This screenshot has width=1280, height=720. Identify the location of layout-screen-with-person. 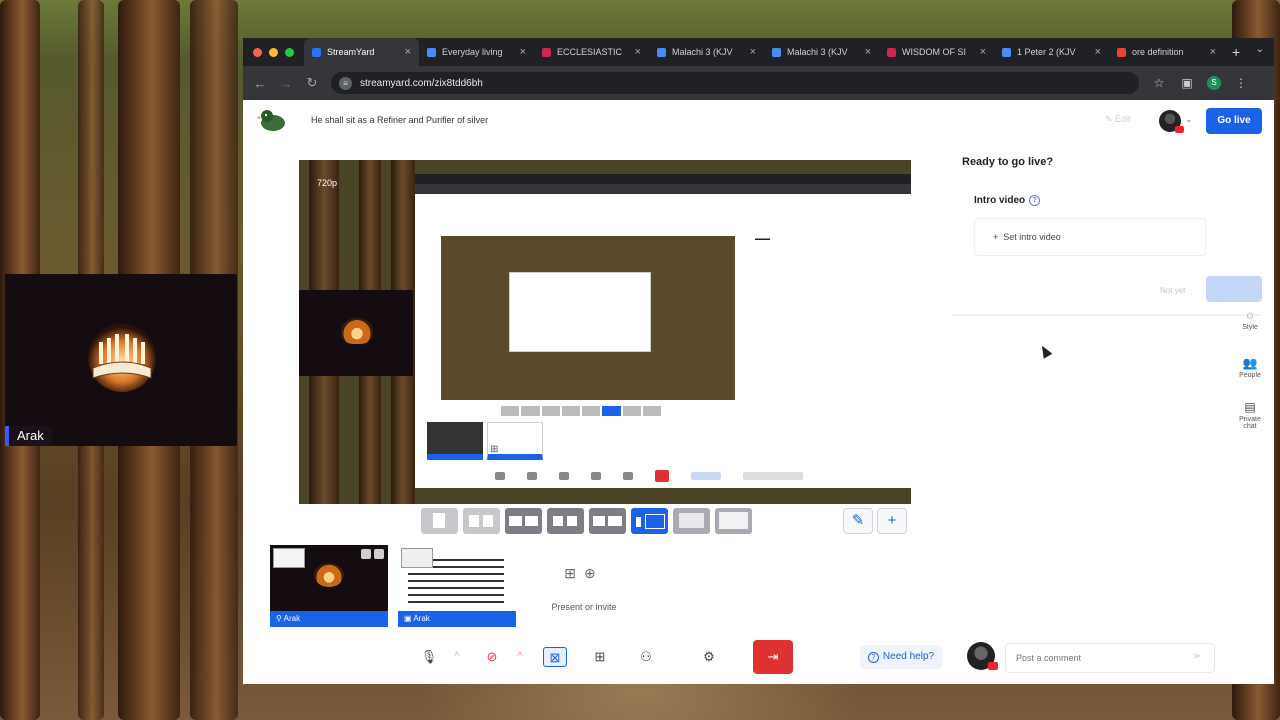
(649, 521).